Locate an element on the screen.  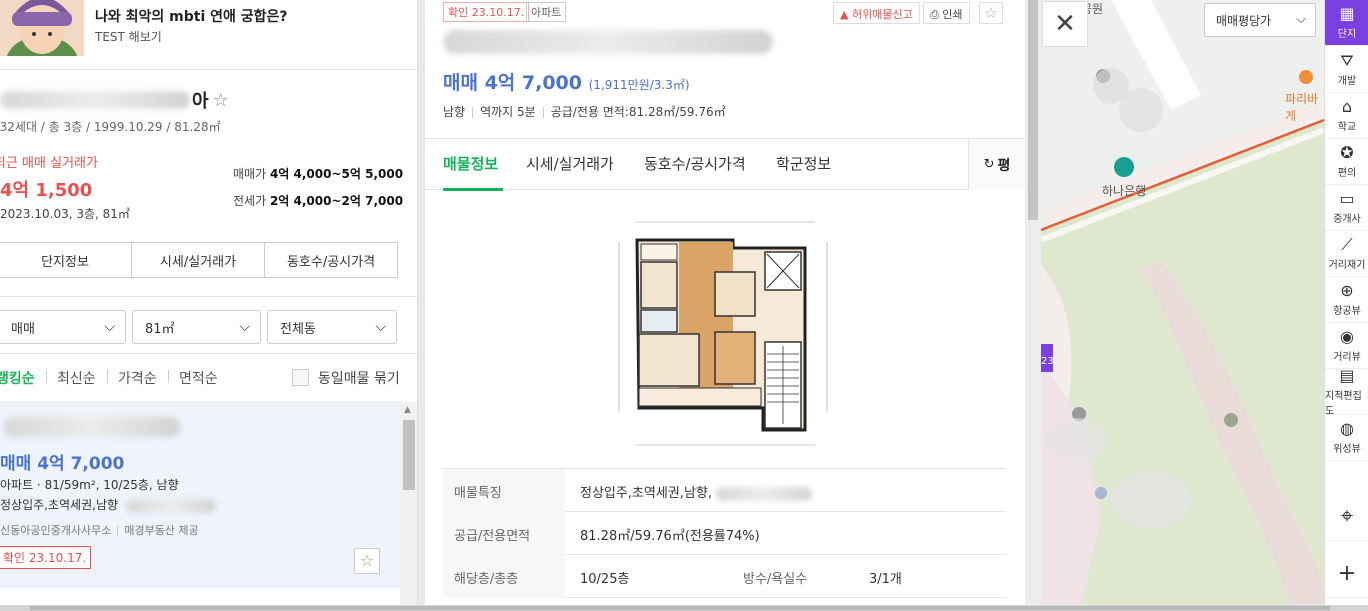
tool-label: 지적편집도 is located at coordinates (1343, 403).